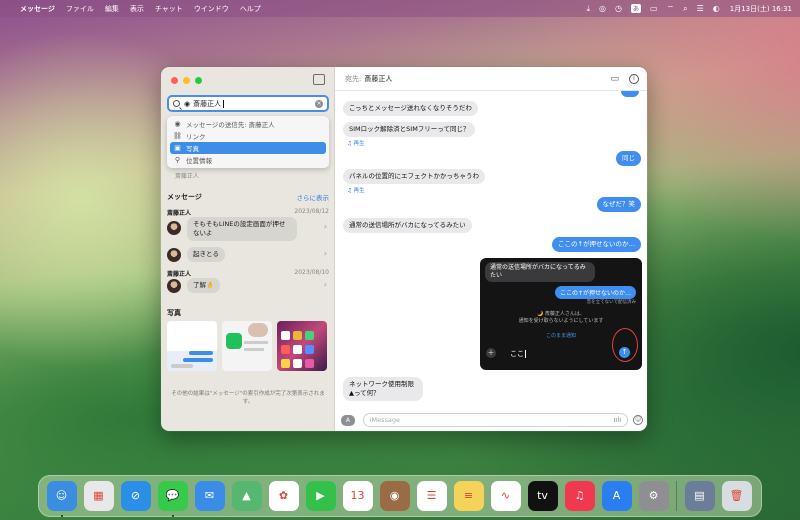  What do you see at coordinates (283, 496) in the screenshot?
I see `photos-icon: ✿` at bounding box center [283, 496].